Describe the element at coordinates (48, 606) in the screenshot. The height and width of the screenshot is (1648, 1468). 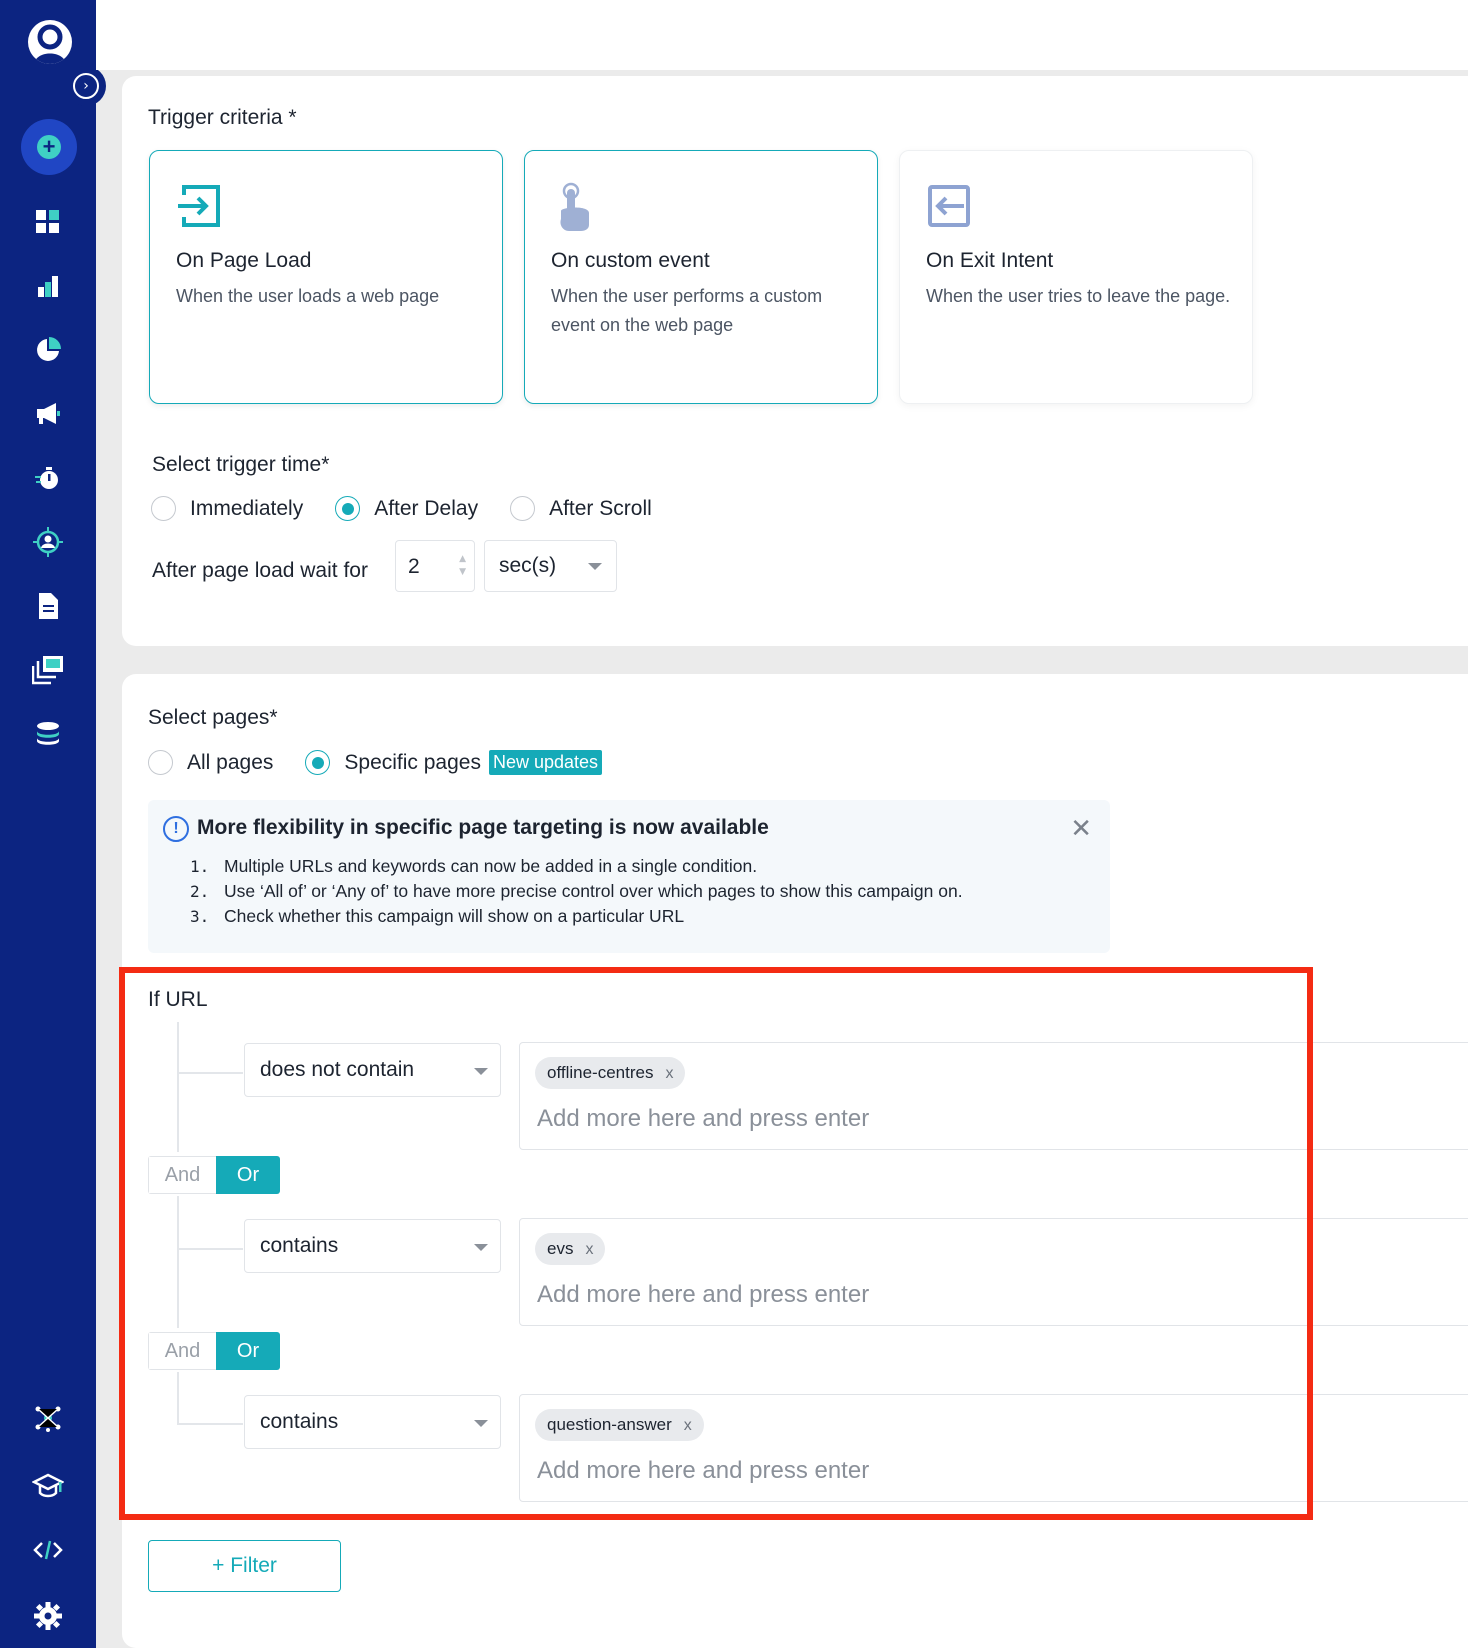
I see `document-icon` at that location.